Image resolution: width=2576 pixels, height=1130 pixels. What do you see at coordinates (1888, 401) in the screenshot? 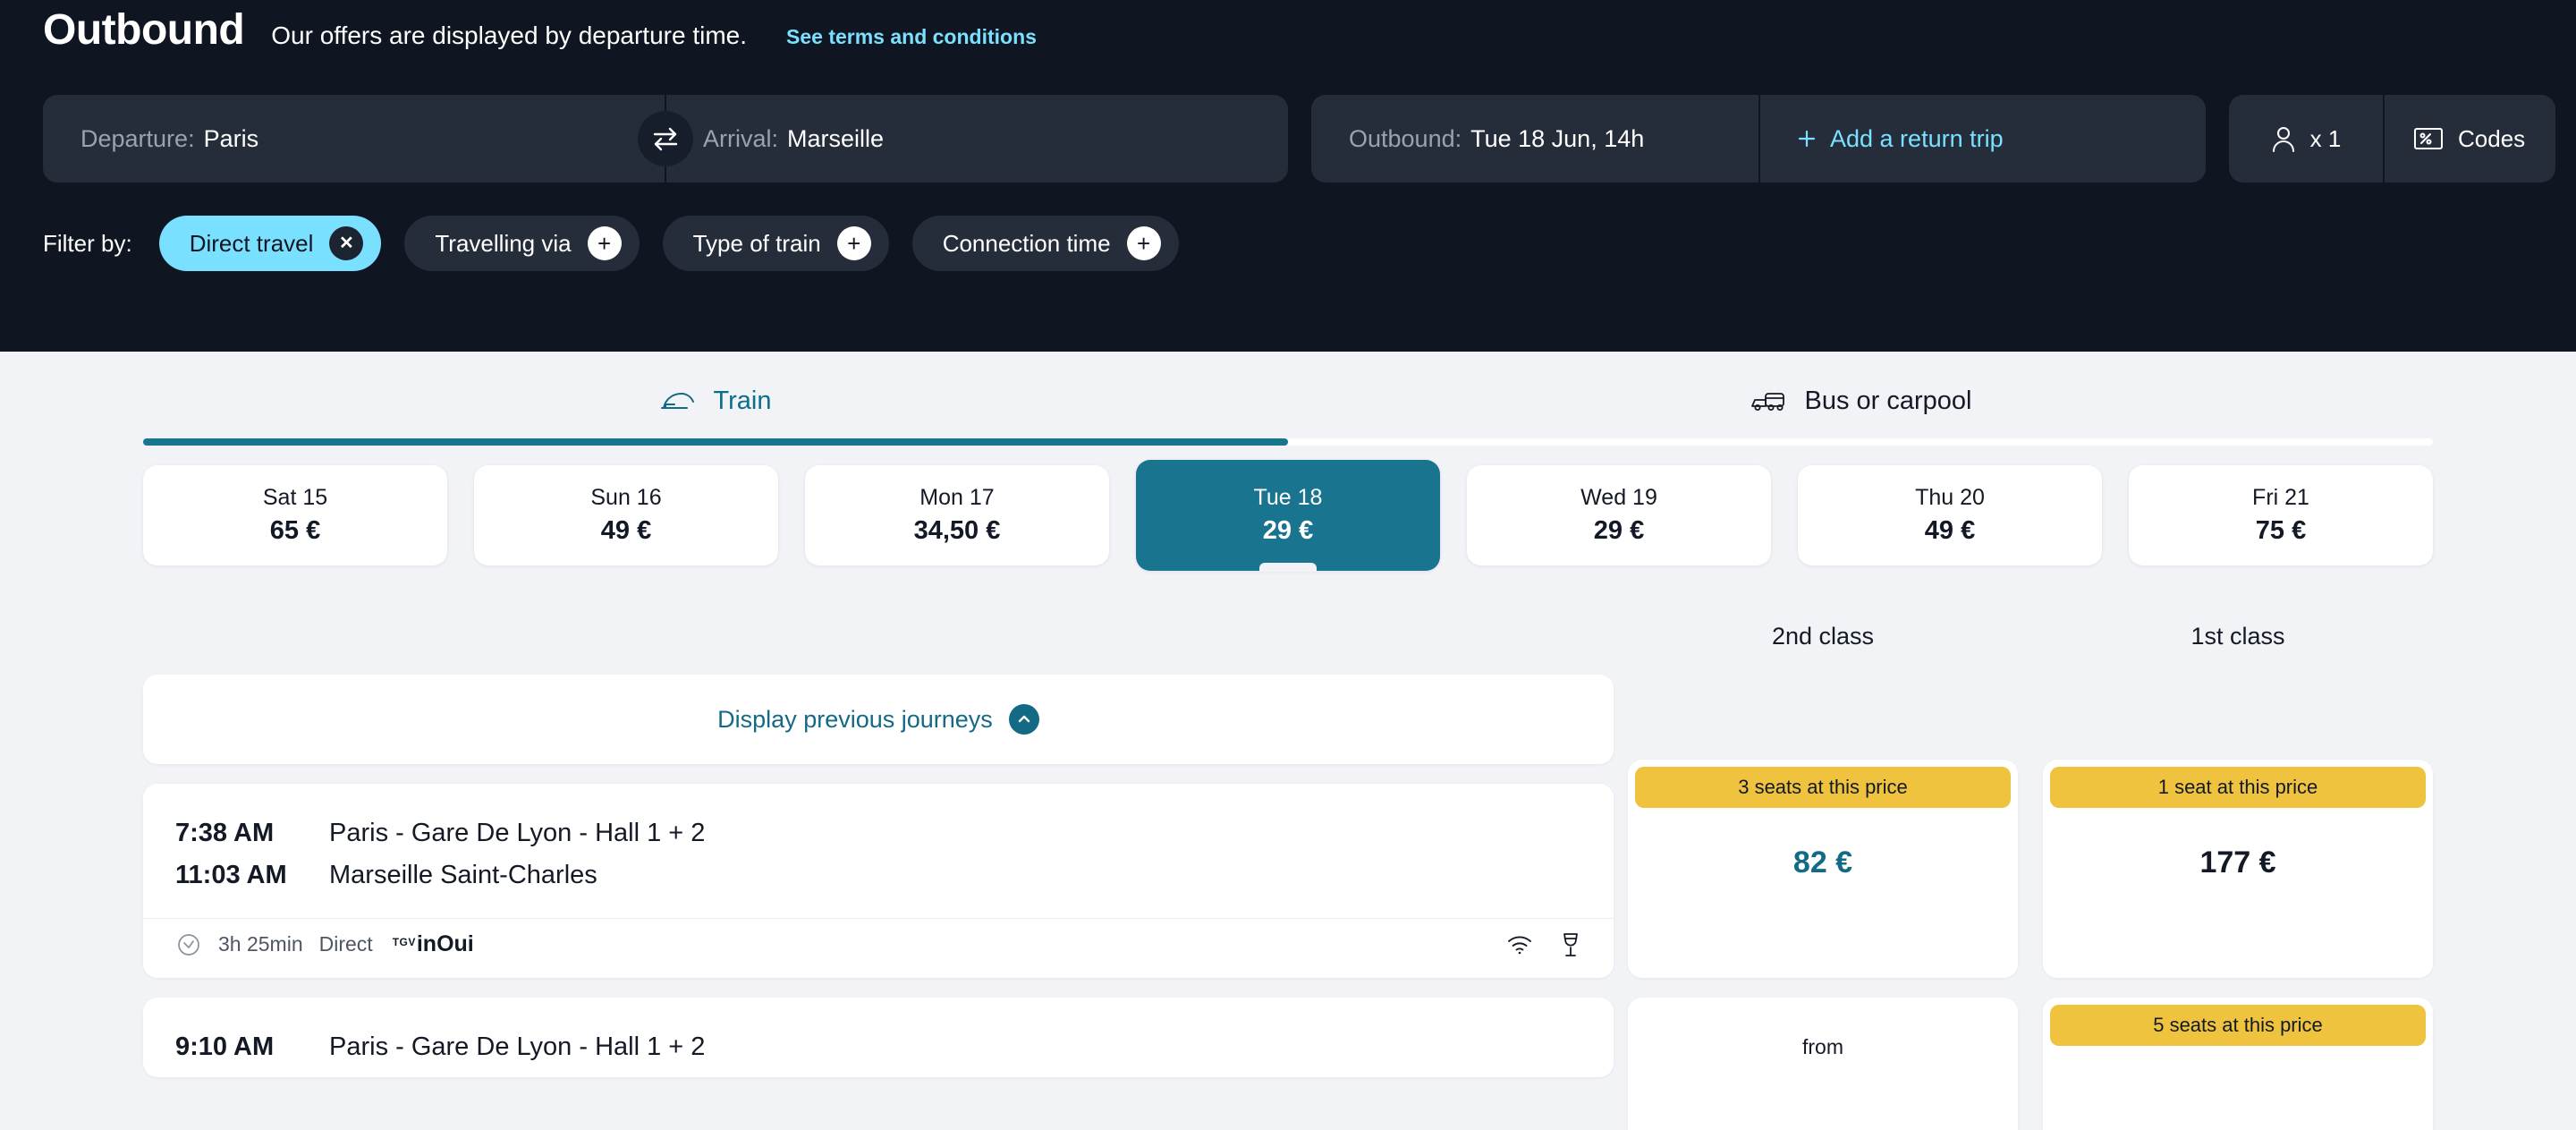
I see `tab-bus-label: Bus or carpool` at bounding box center [1888, 401].